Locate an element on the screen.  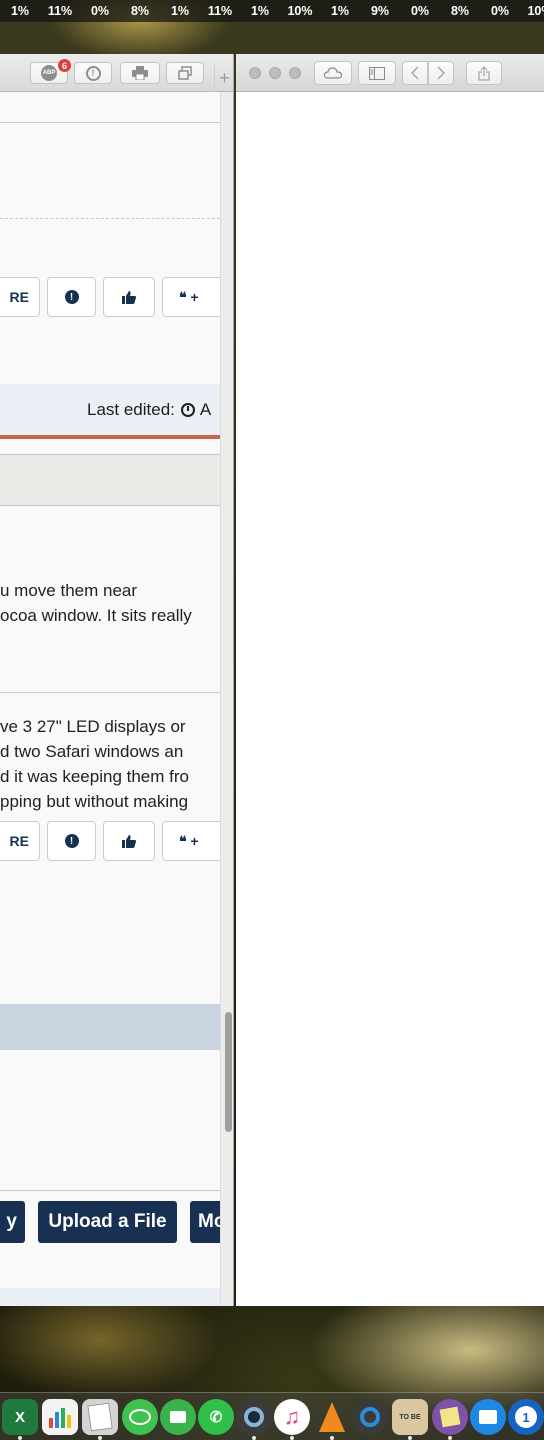
windows-icon is located at coordinates (185, 73).